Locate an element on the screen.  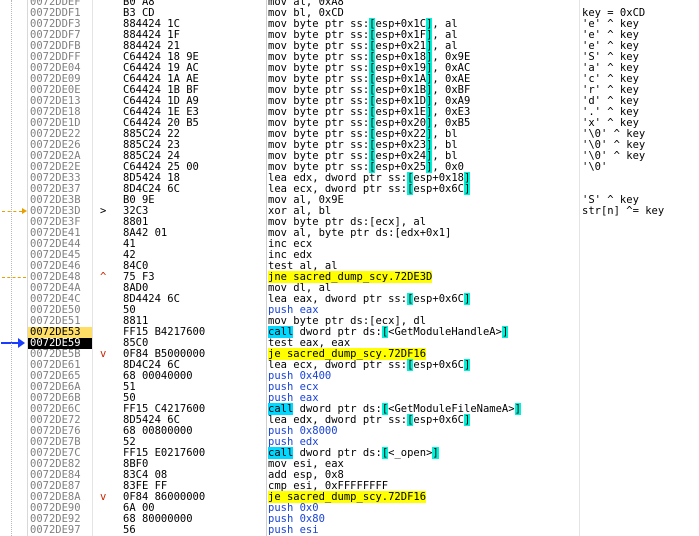
disasm-row: 0072DE48 ^ 75 F3 jne sacred_dump_scy.72DE3D is located at coordinates (349, 277).